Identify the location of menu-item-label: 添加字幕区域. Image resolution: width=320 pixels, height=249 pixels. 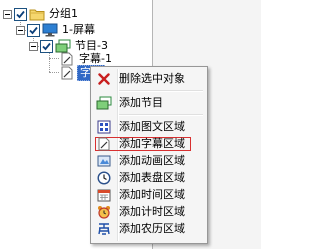
(152, 143).